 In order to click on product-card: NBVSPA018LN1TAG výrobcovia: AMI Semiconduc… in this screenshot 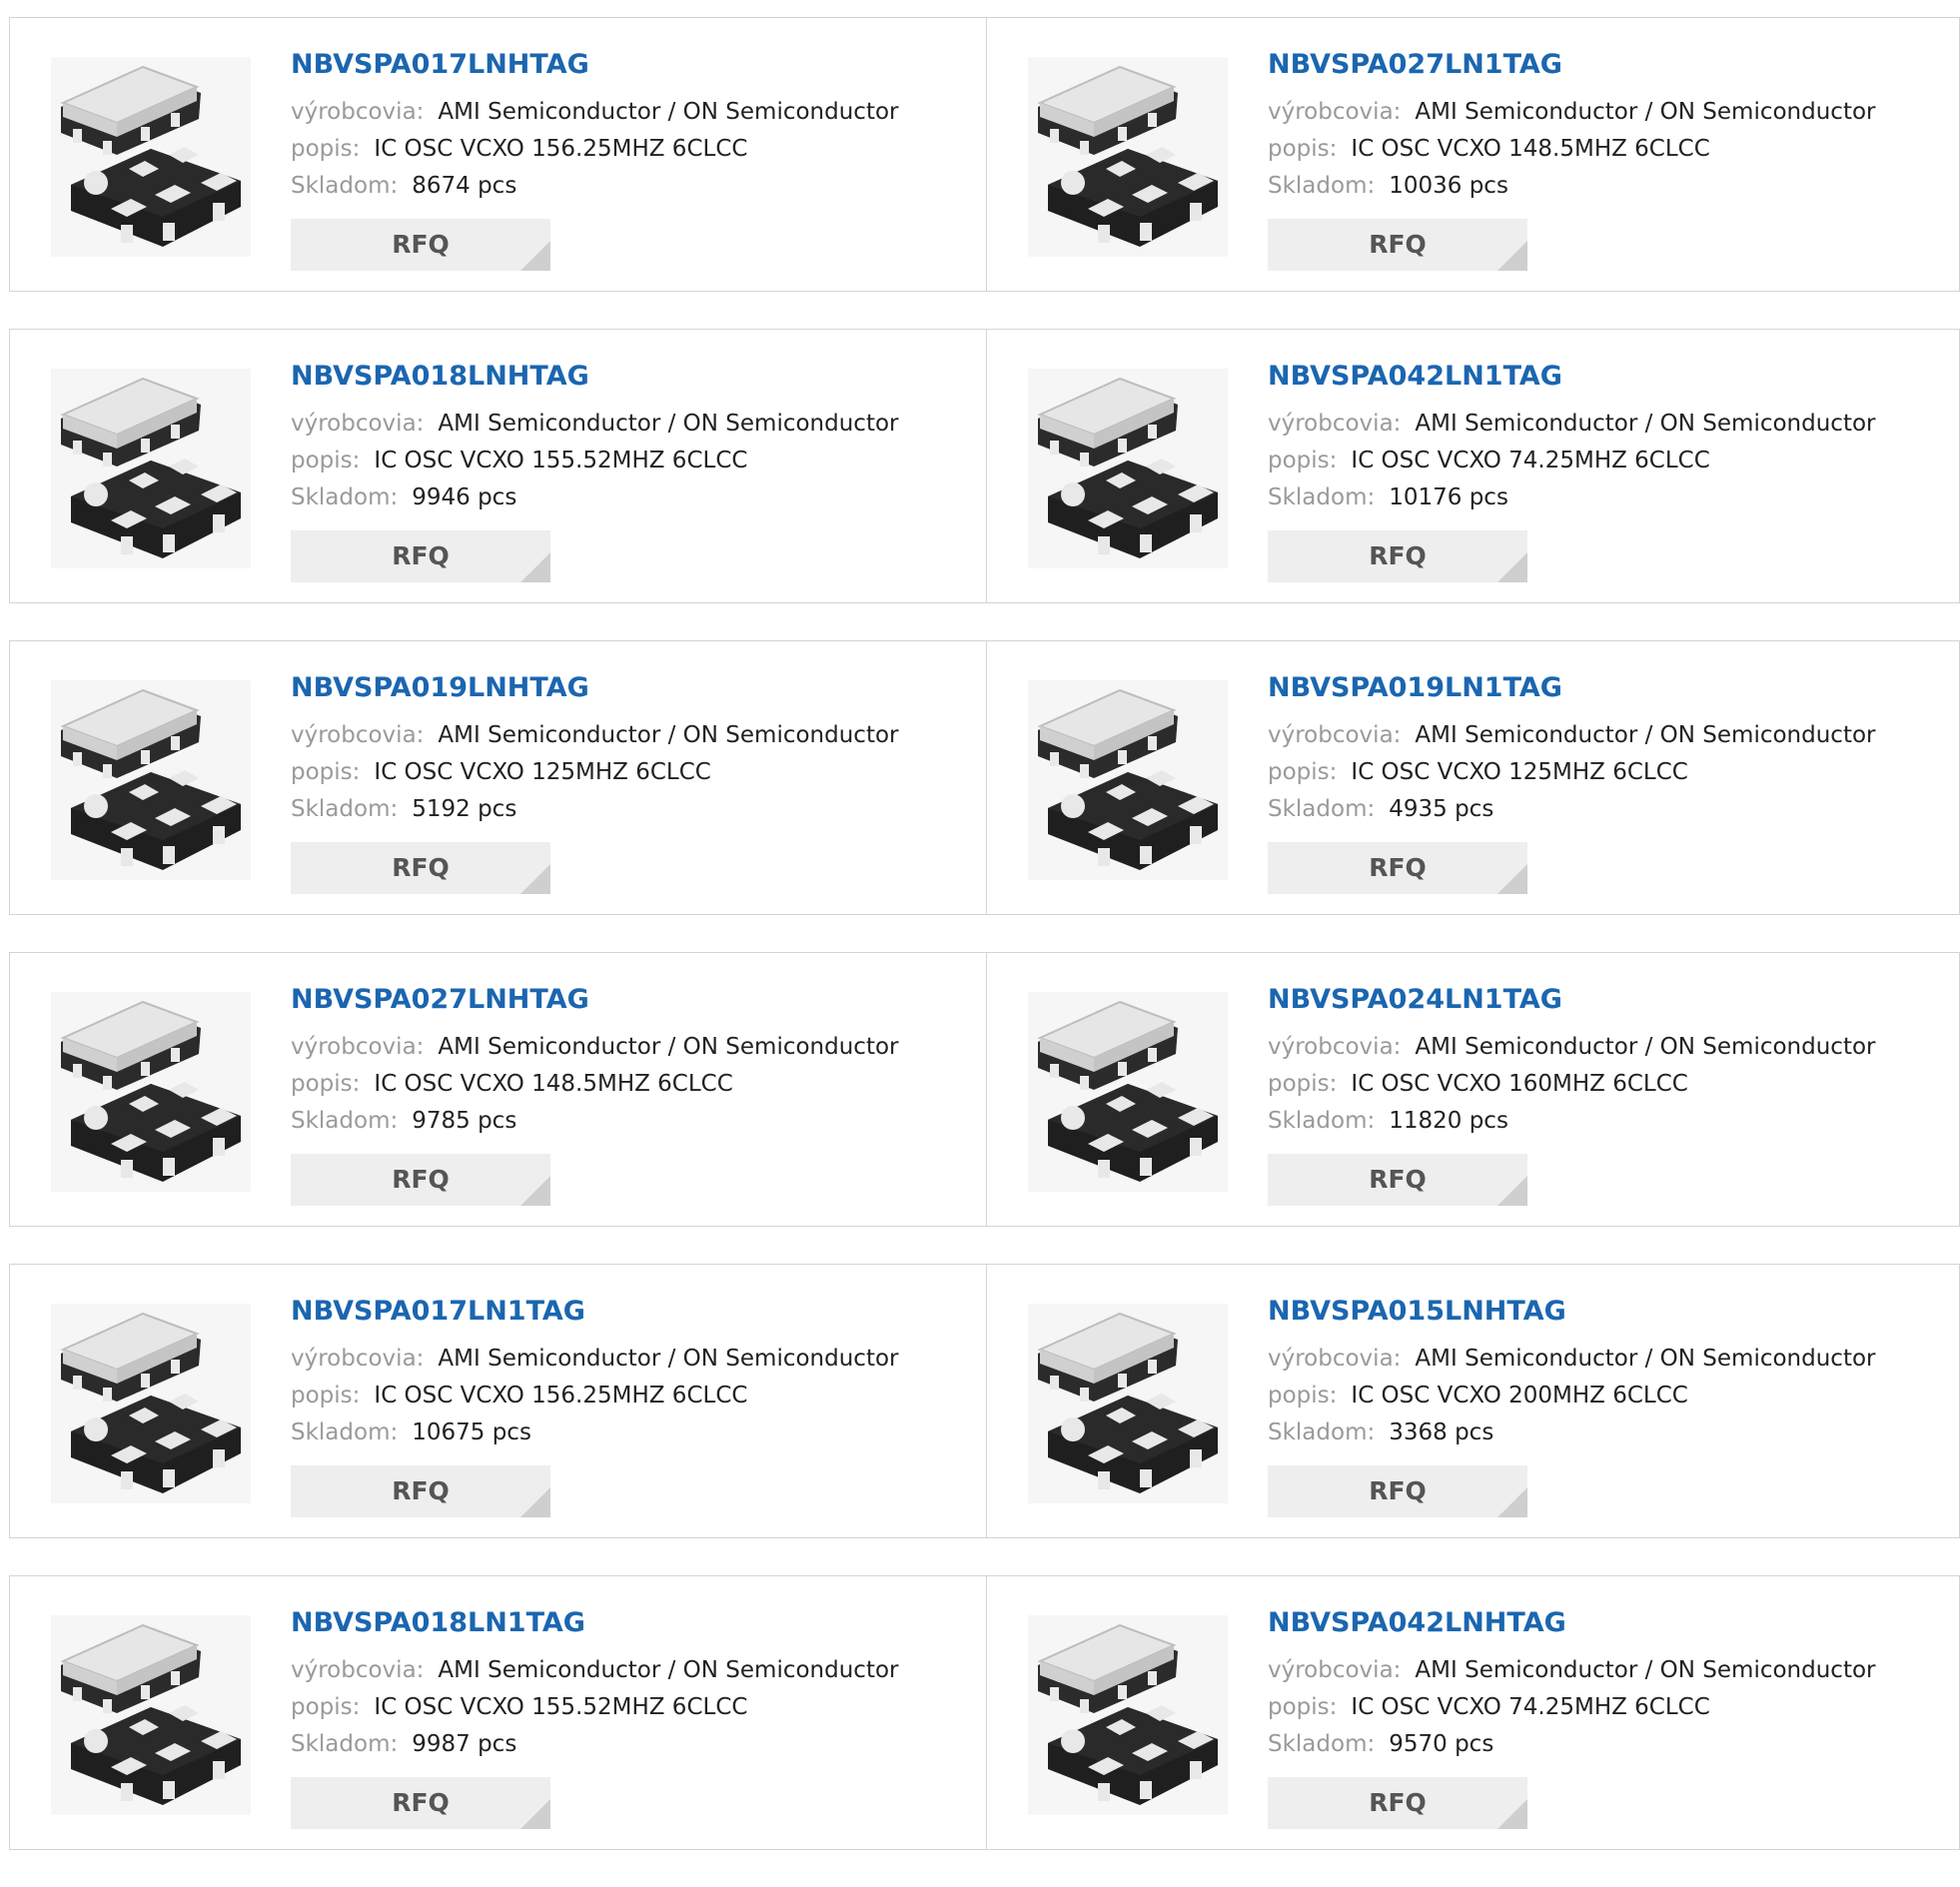, I will do `click(498, 1713)`.